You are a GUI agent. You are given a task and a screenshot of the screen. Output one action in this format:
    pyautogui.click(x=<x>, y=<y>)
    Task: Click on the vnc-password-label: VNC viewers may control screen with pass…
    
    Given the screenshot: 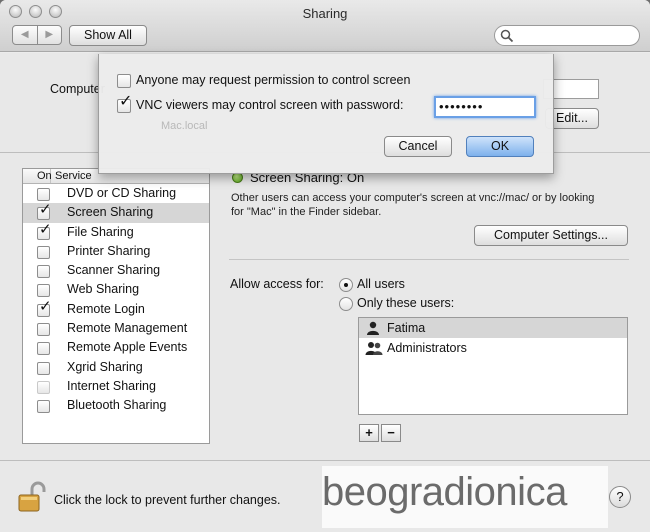 What is the action you would take?
    pyautogui.click(x=269, y=105)
    